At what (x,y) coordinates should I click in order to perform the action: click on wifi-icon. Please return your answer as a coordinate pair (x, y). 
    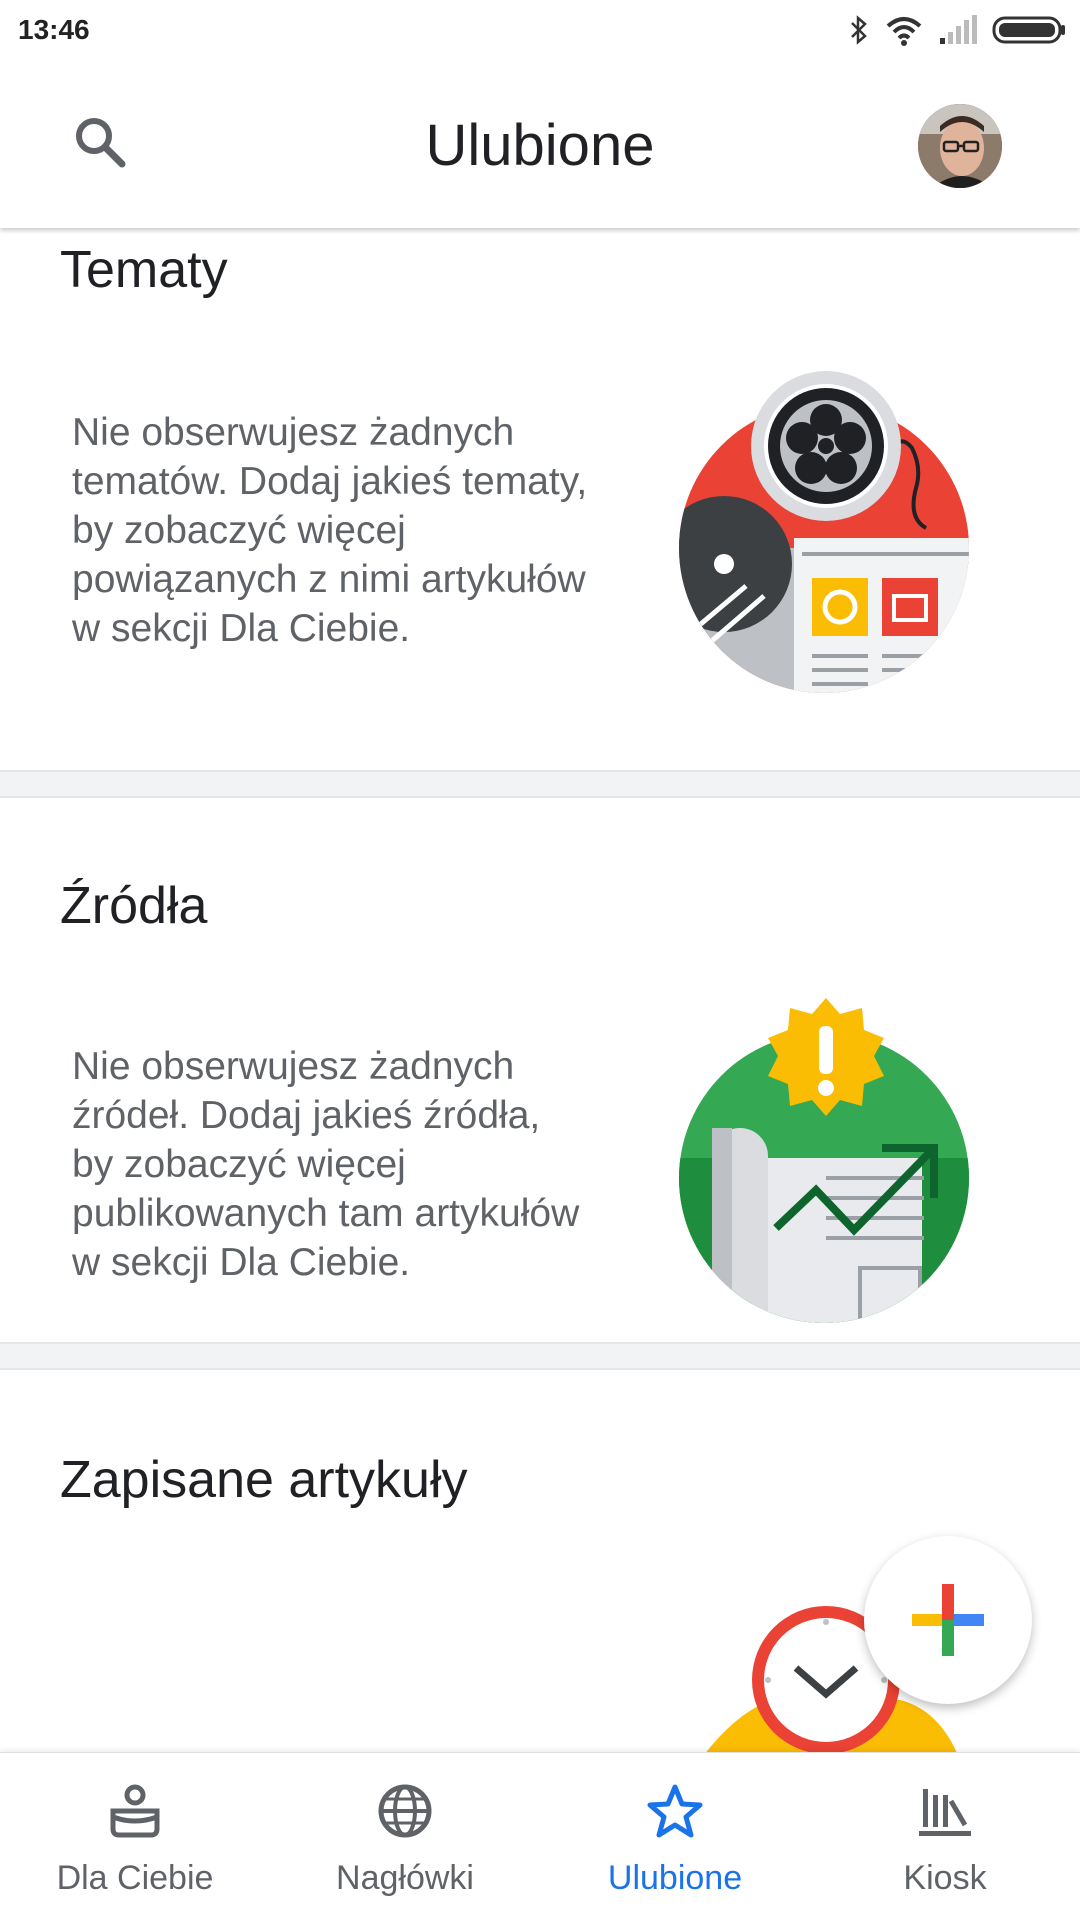
    Looking at the image, I should click on (904, 31).